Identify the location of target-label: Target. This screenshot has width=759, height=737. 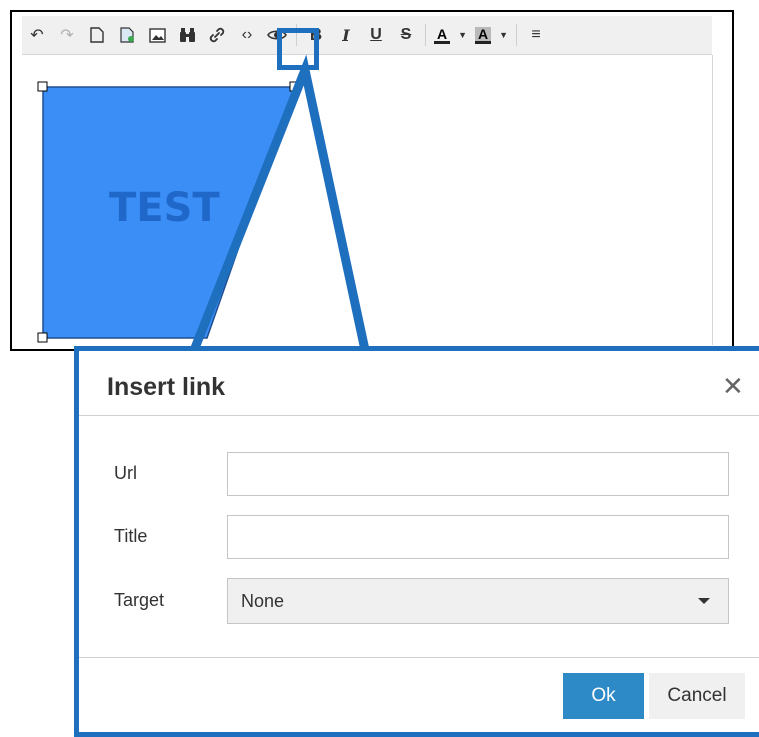
(139, 600).